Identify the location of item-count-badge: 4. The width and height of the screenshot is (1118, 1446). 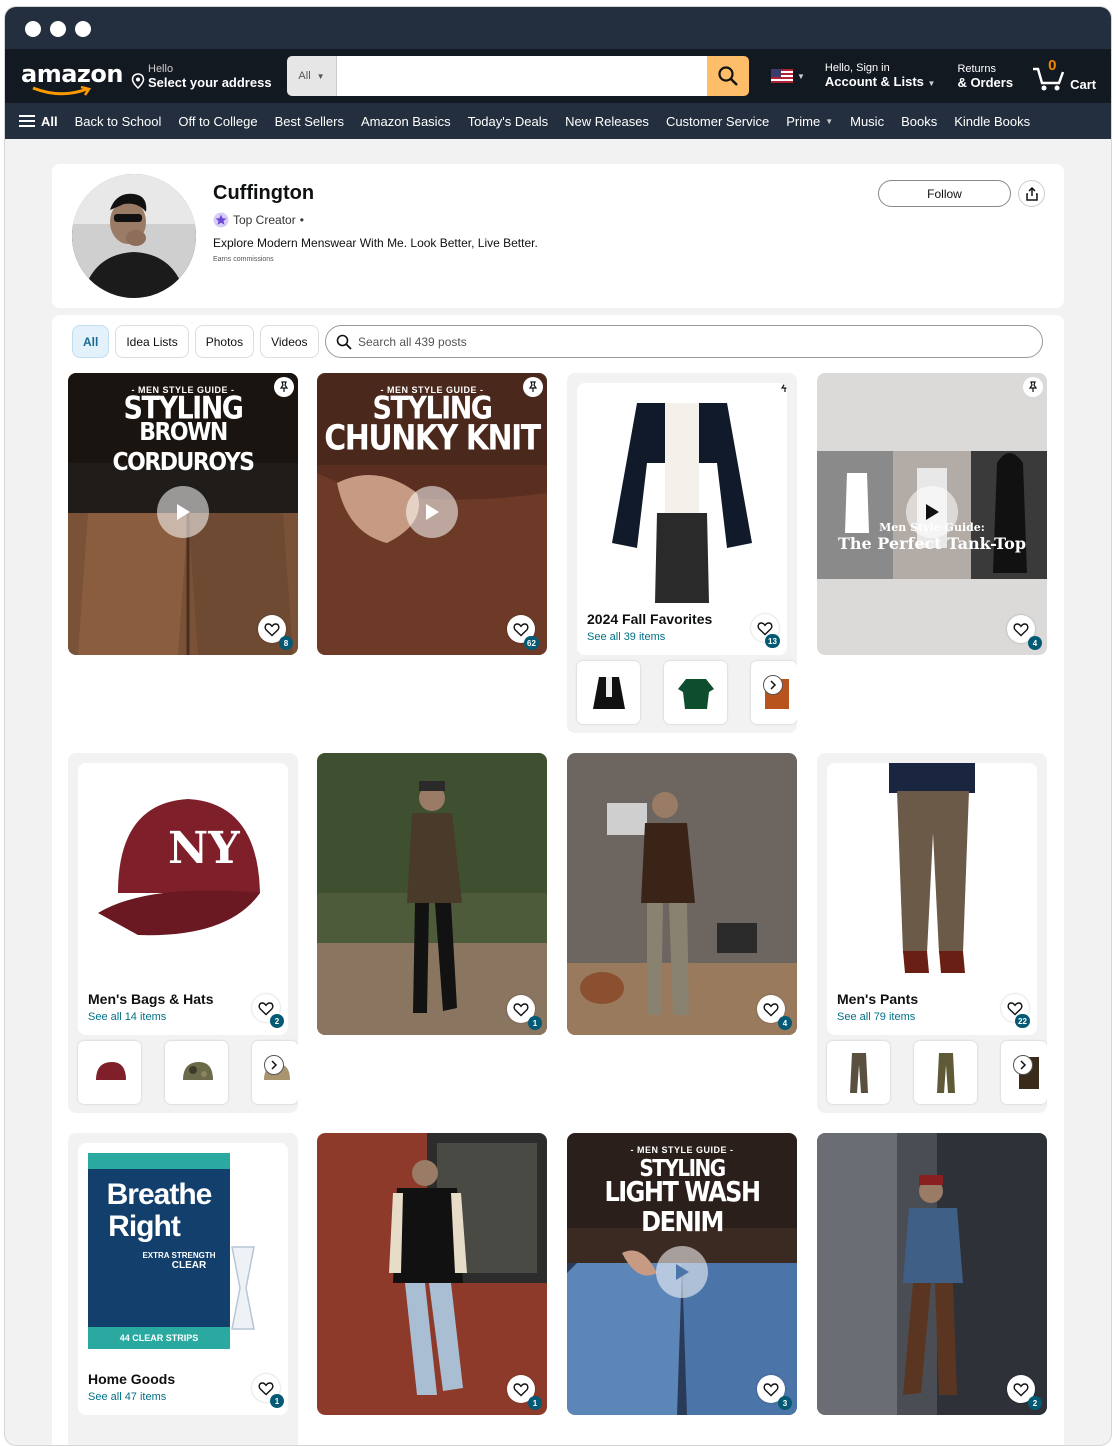
(1035, 643).